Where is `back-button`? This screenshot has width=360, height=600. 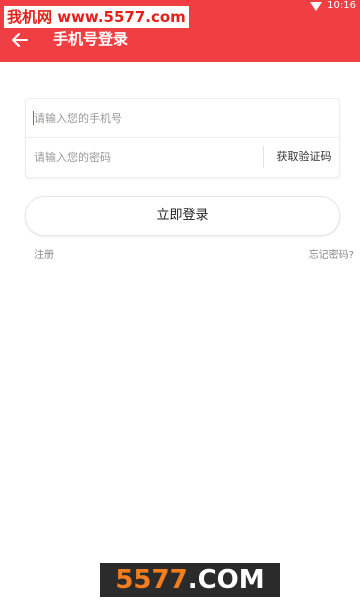
back-button is located at coordinates (20, 40).